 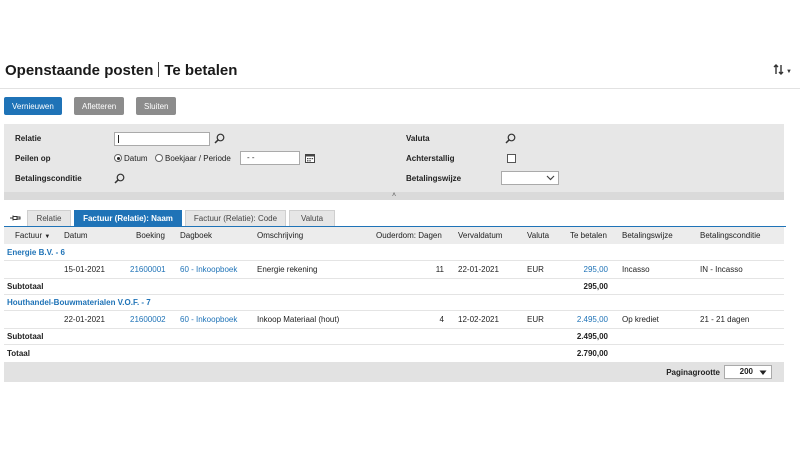 What do you see at coordinates (148, 319) in the screenshot?
I see `cell-boeking-link: 21600002` at bounding box center [148, 319].